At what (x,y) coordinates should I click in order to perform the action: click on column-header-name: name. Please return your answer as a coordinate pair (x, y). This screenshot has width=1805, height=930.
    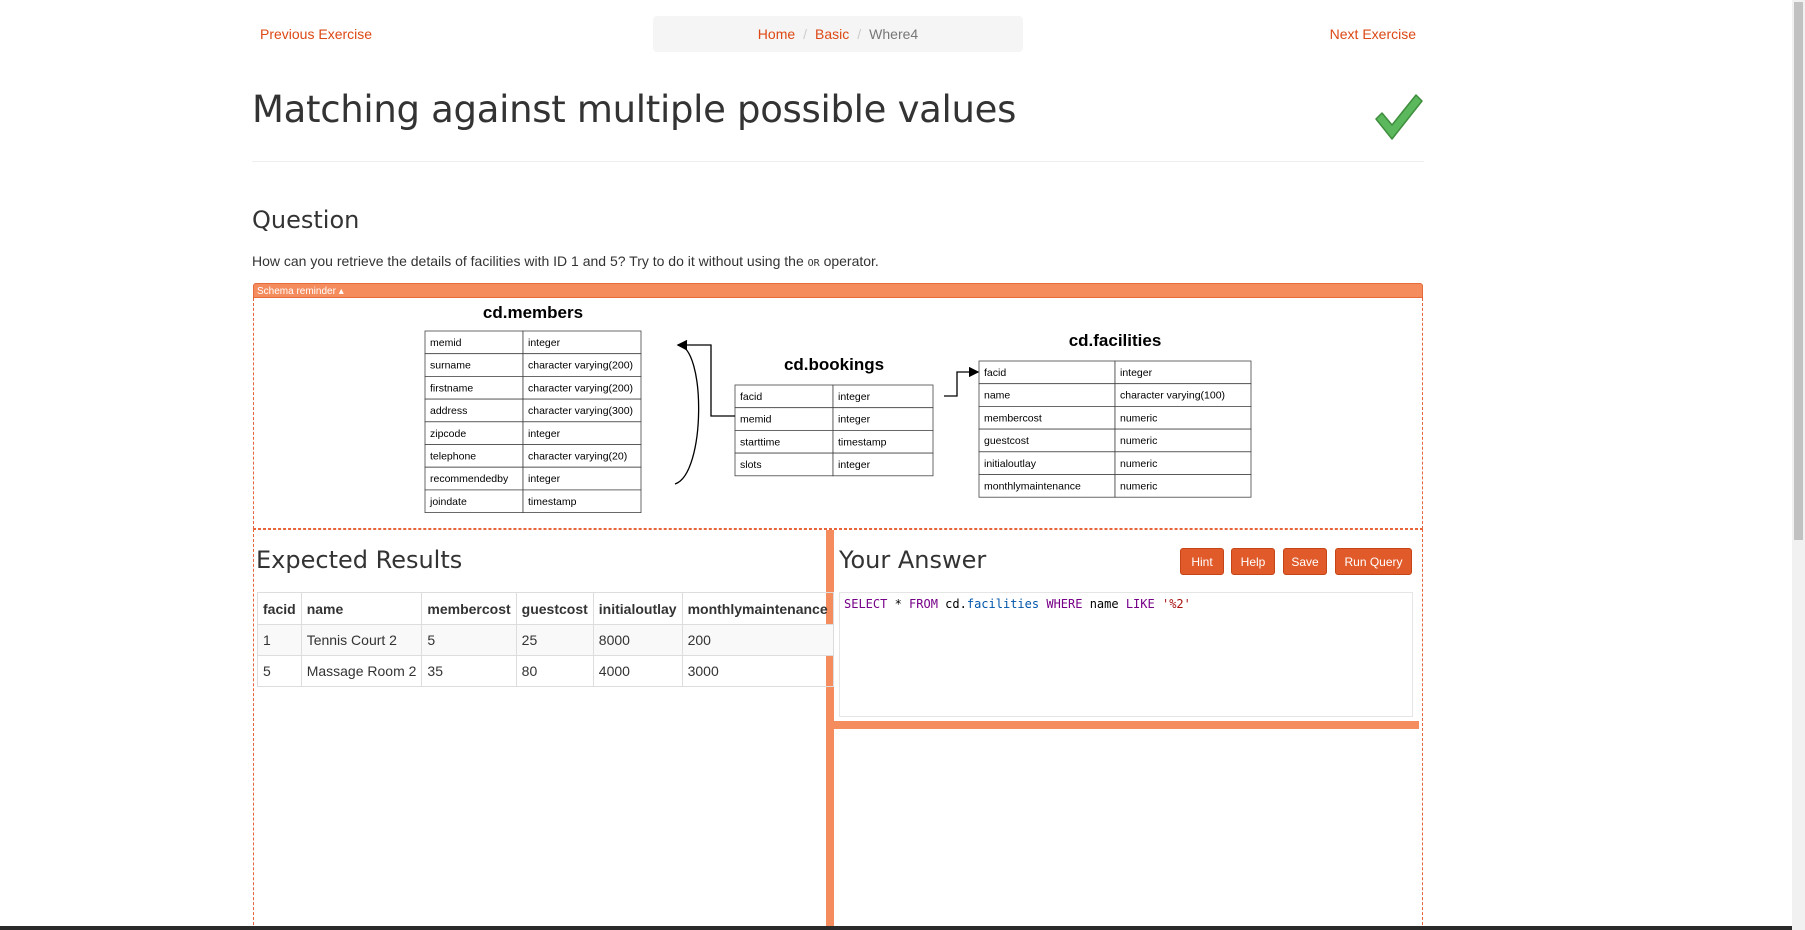
    Looking at the image, I should click on (361, 608).